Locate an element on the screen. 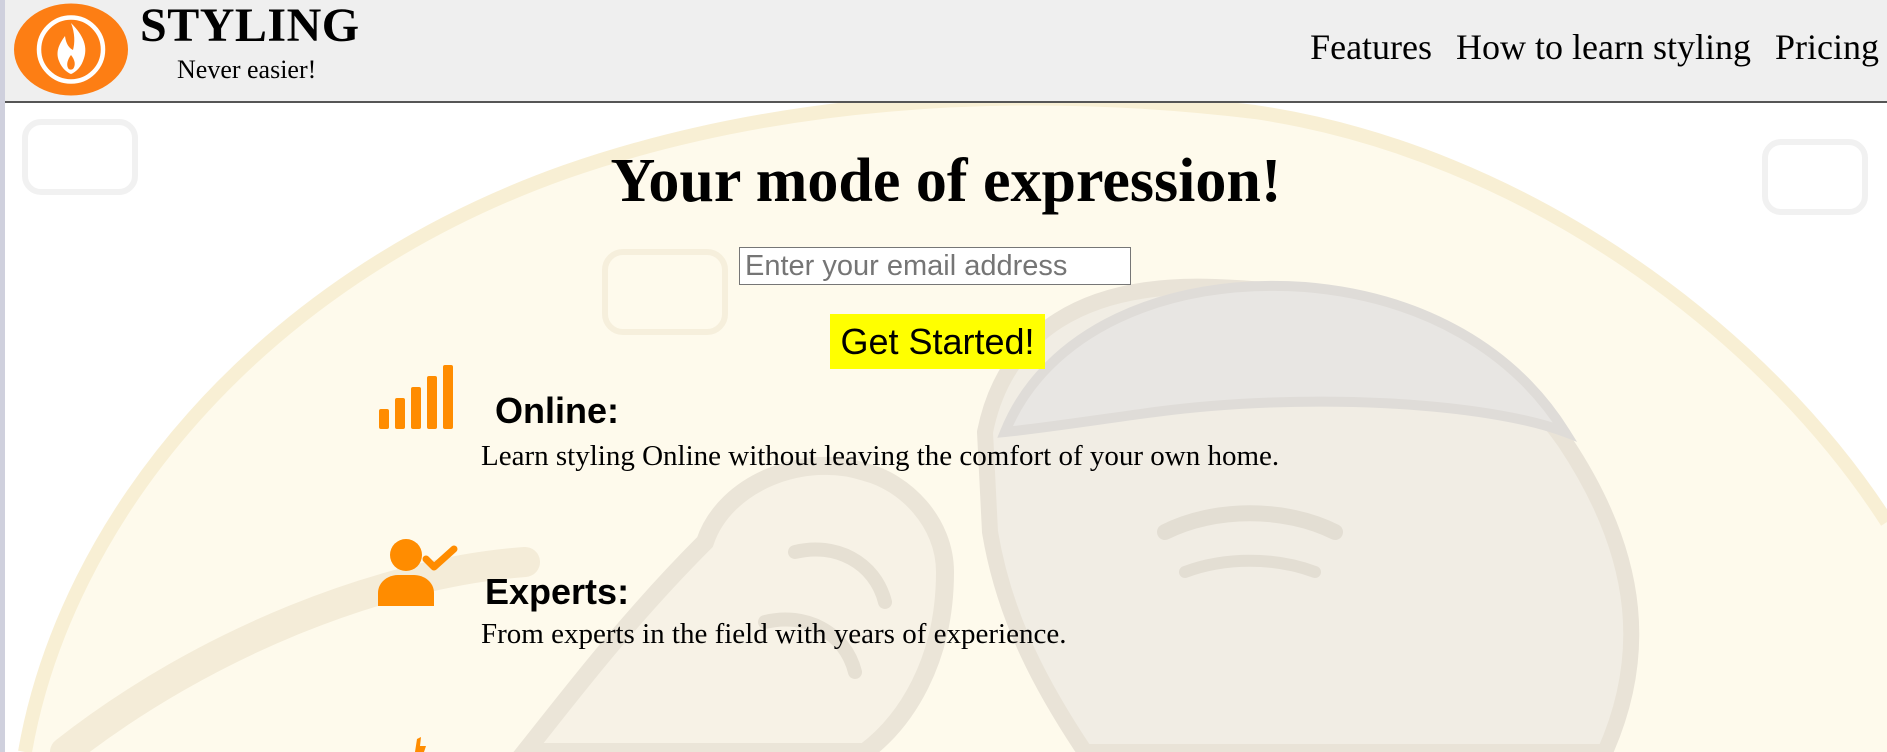 The height and width of the screenshot is (752, 1887). nav-link-features: Features is located at coordinates (1371, 47).